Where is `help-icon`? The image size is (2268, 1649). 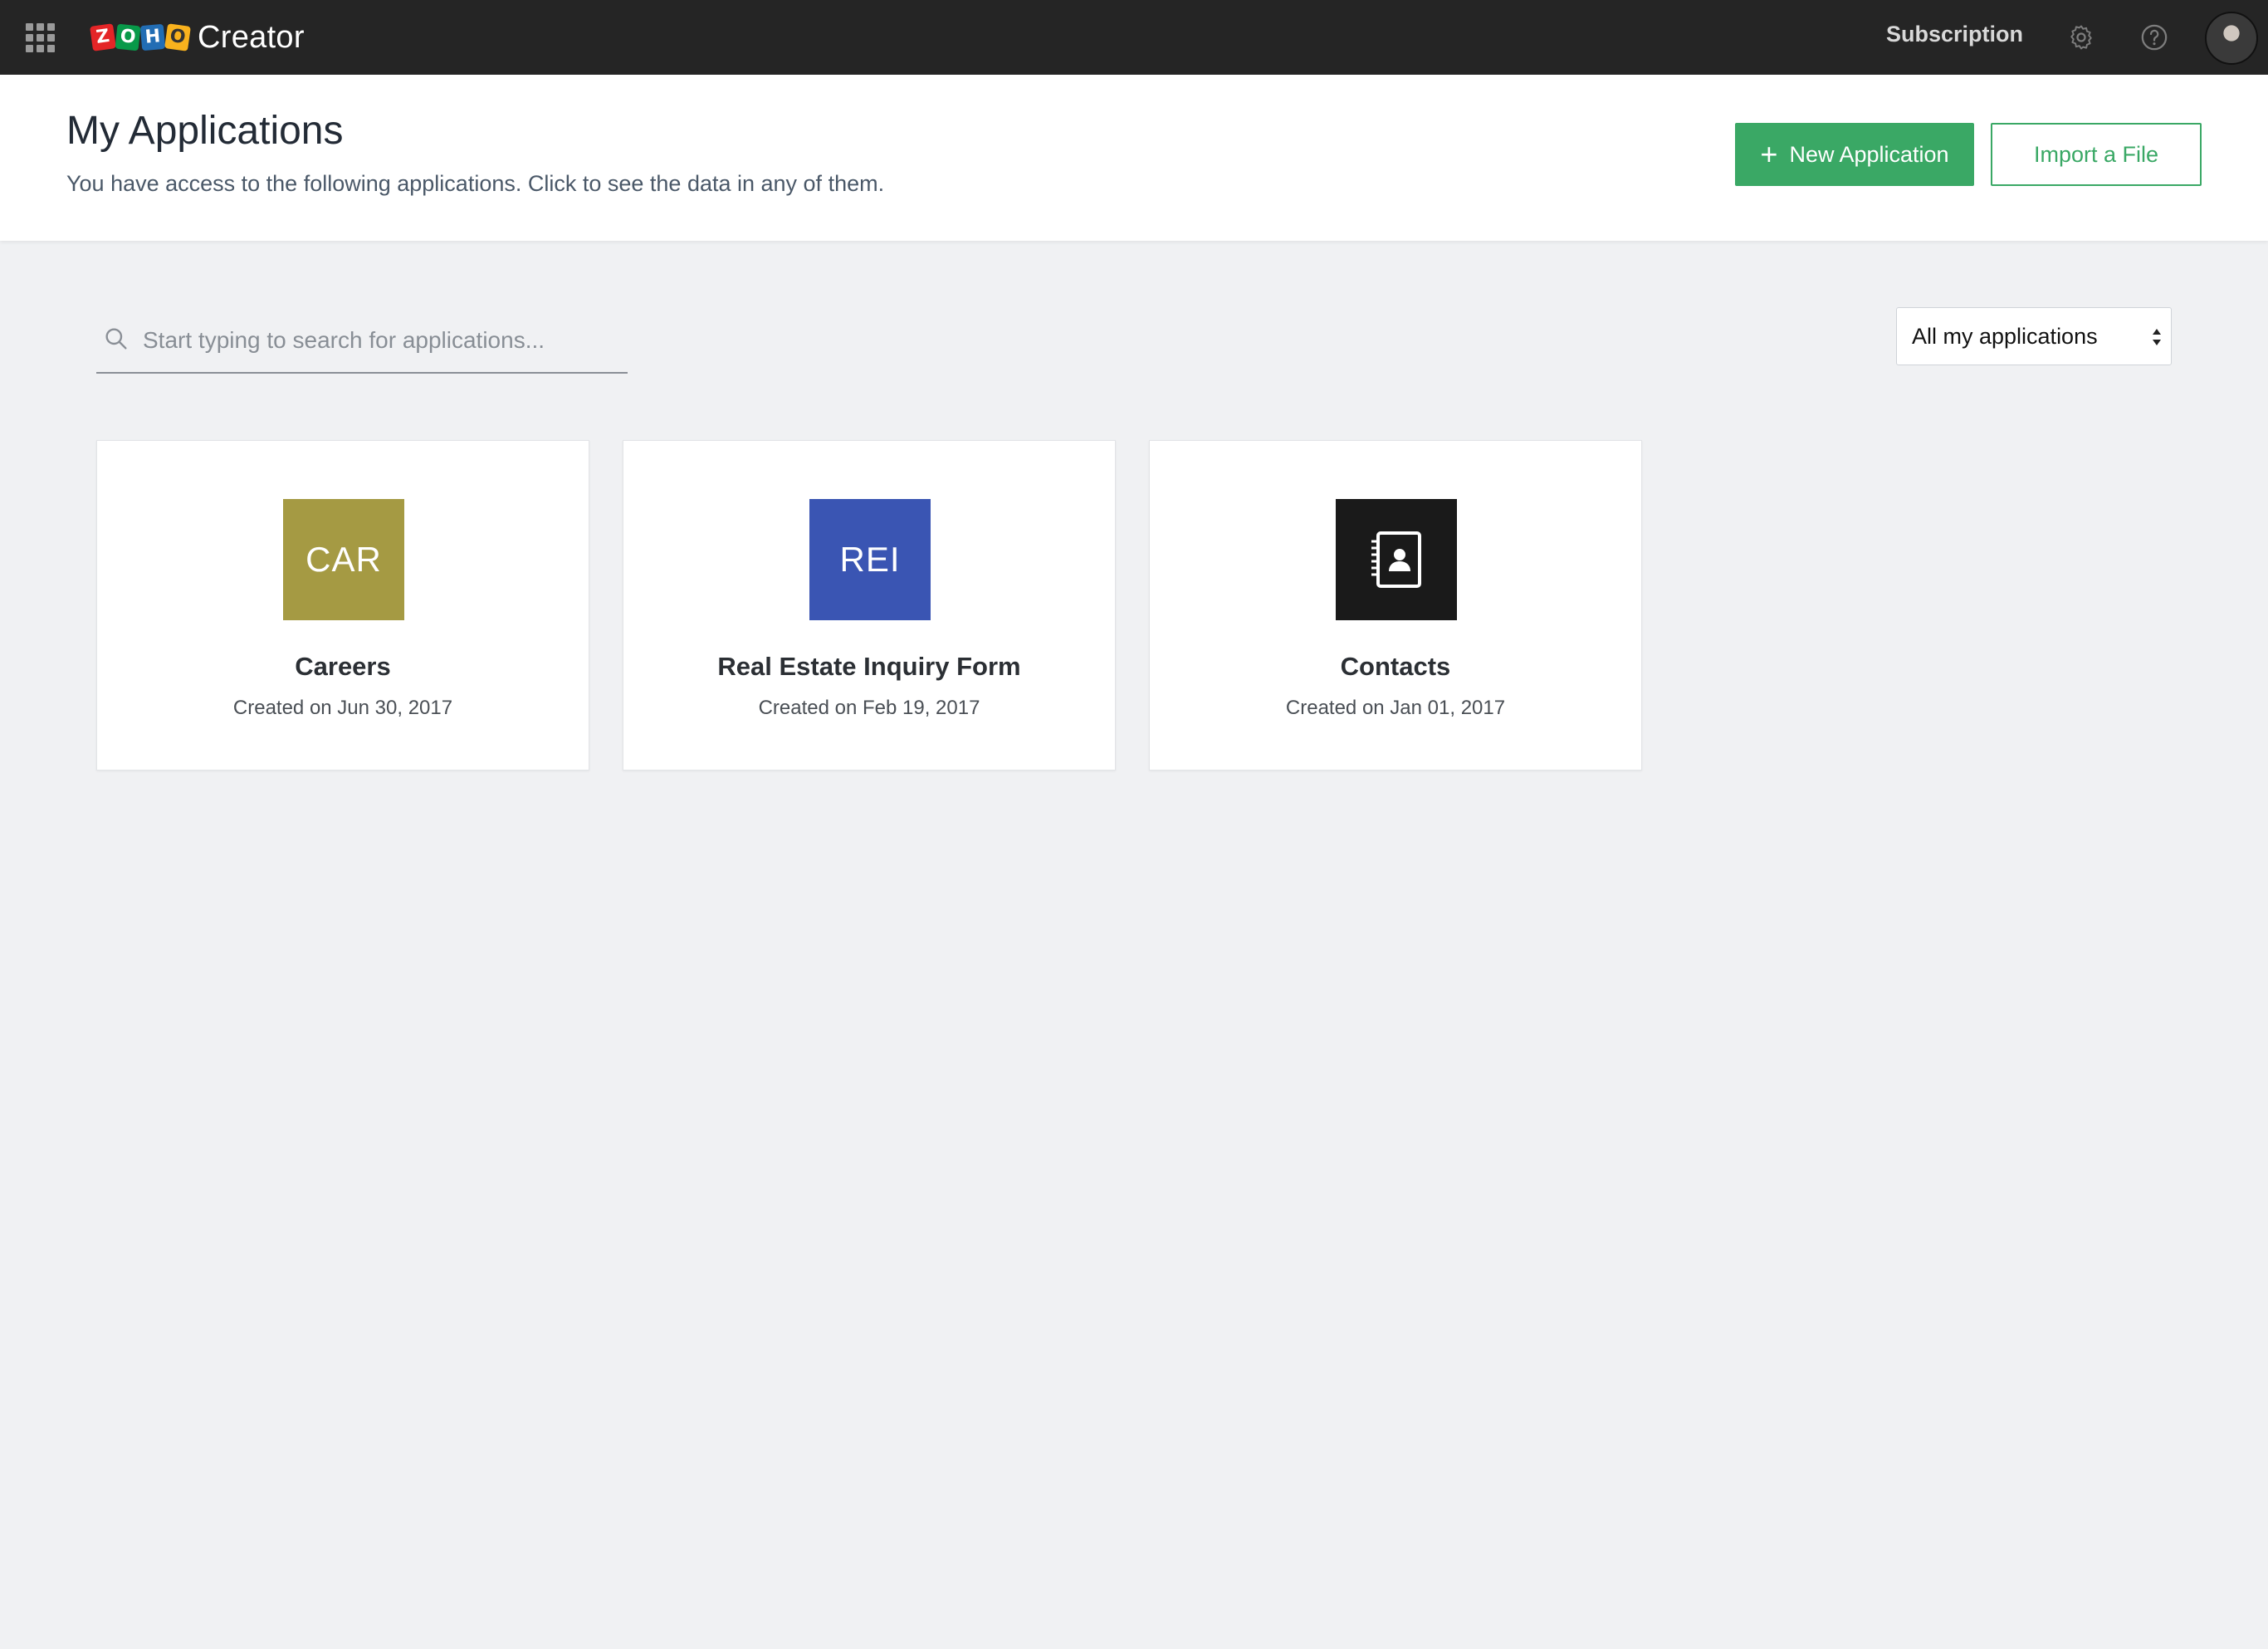
help-icon is located at coordinates (2154, 37).